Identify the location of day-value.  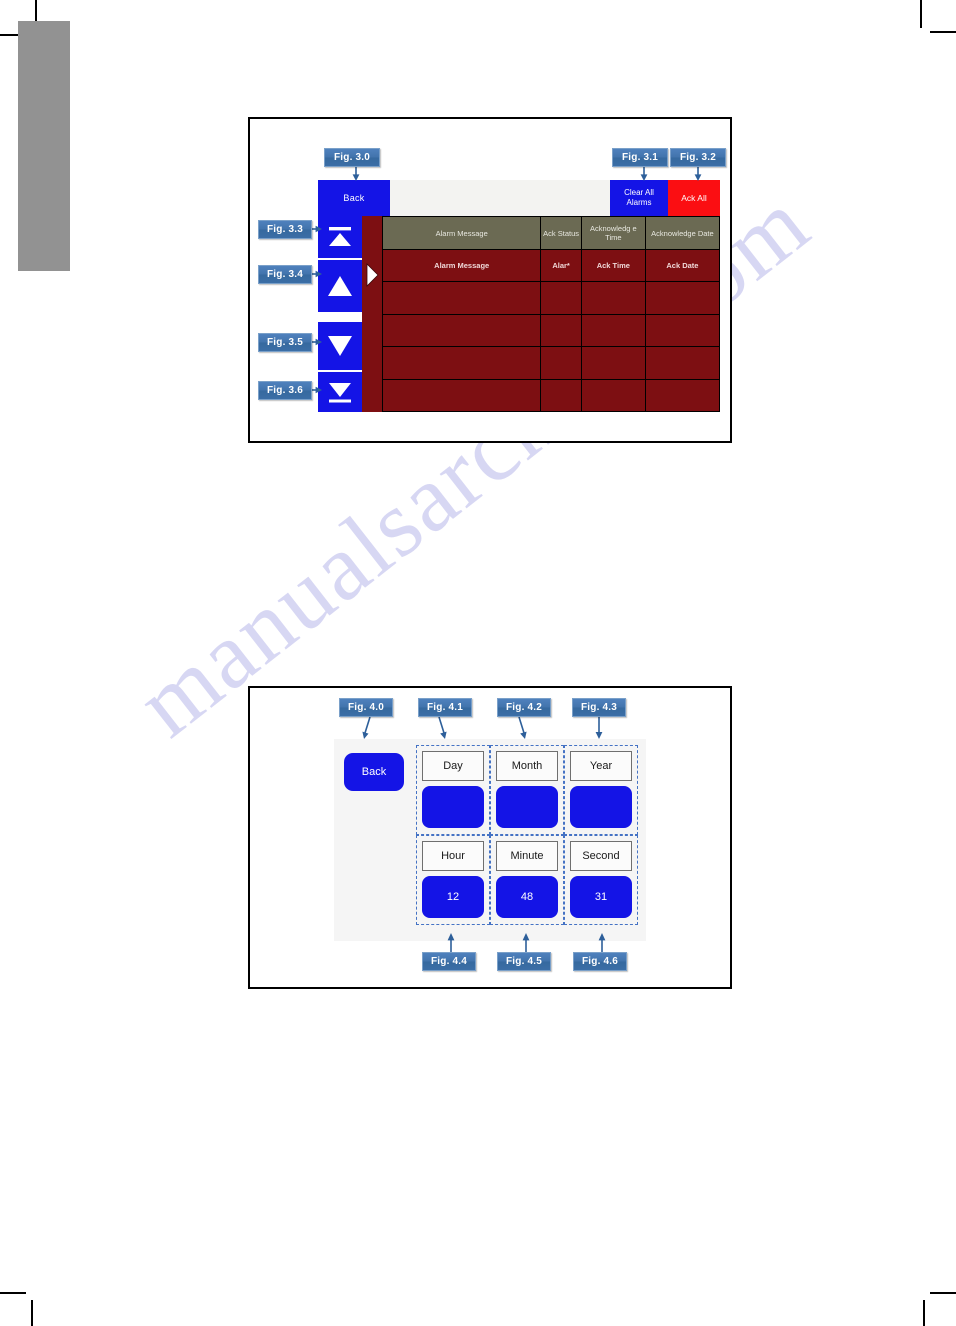
(453, 807).